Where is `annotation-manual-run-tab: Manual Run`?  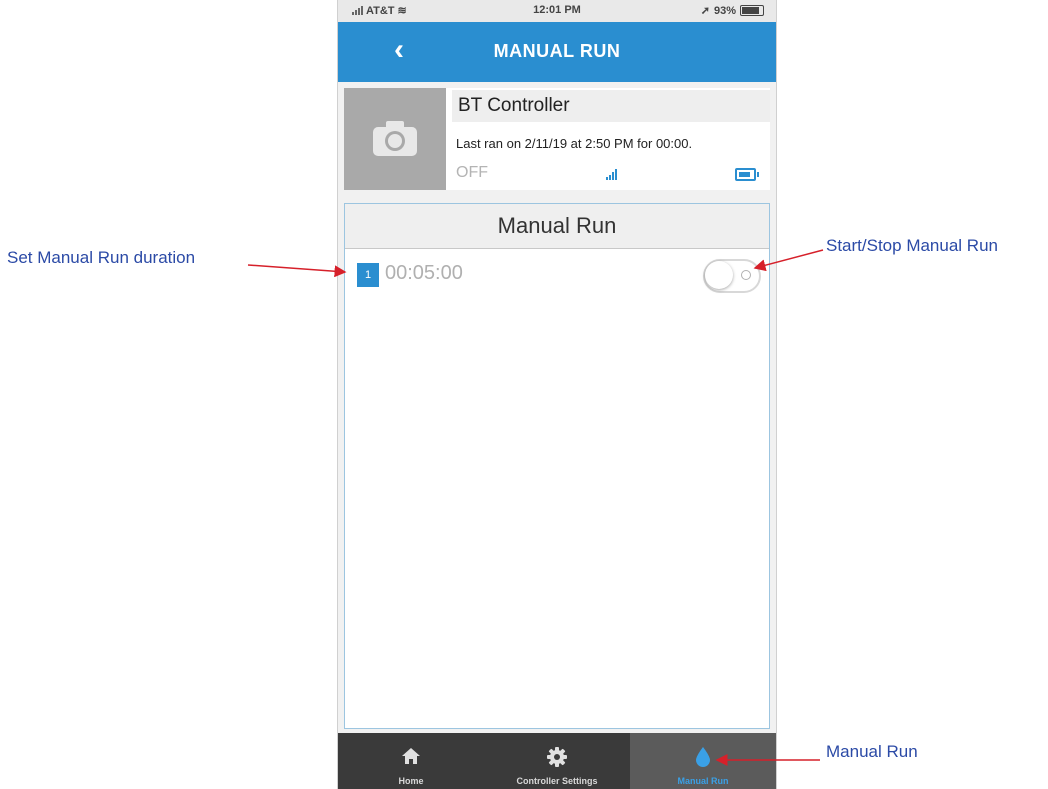
annotation-manual-run-tab: Manual Run is located at coordinates (872, 751).